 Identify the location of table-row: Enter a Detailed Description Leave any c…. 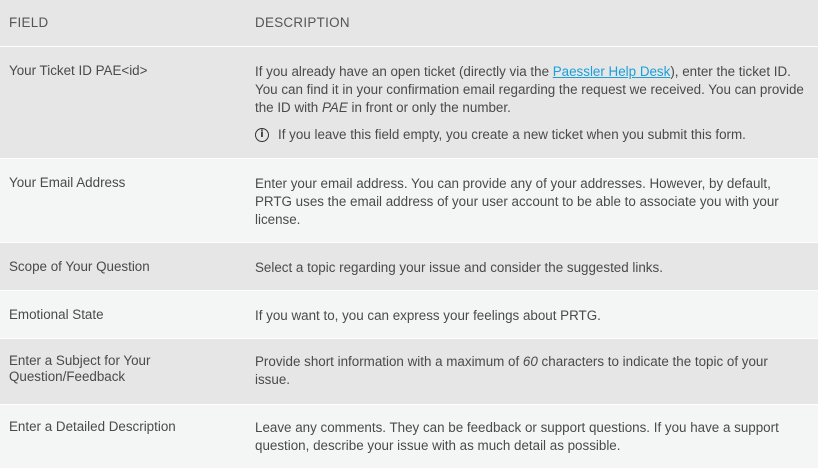
(409, 437).